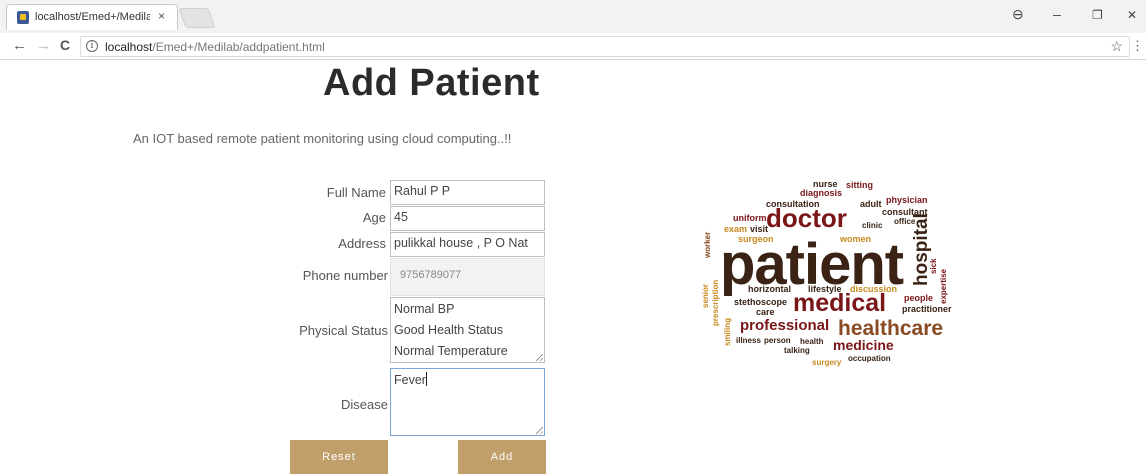 This screenshot has height=474, width=1146. What do you see at coordinates (356, 192) in the screenshot?
I see `full-name-label: Full Name` at bounding box center [356, 192].